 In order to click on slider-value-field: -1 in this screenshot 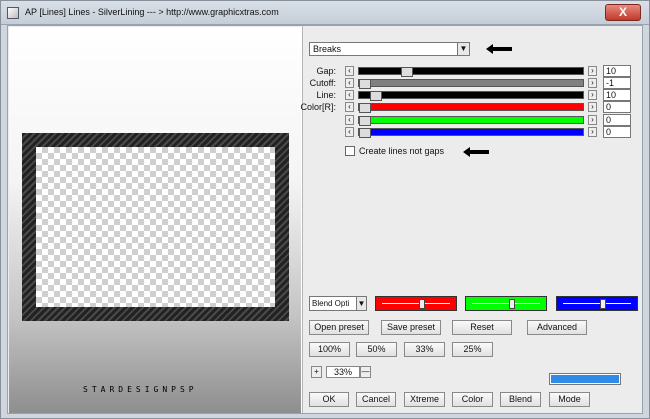, I will do `click(617, 83)`.